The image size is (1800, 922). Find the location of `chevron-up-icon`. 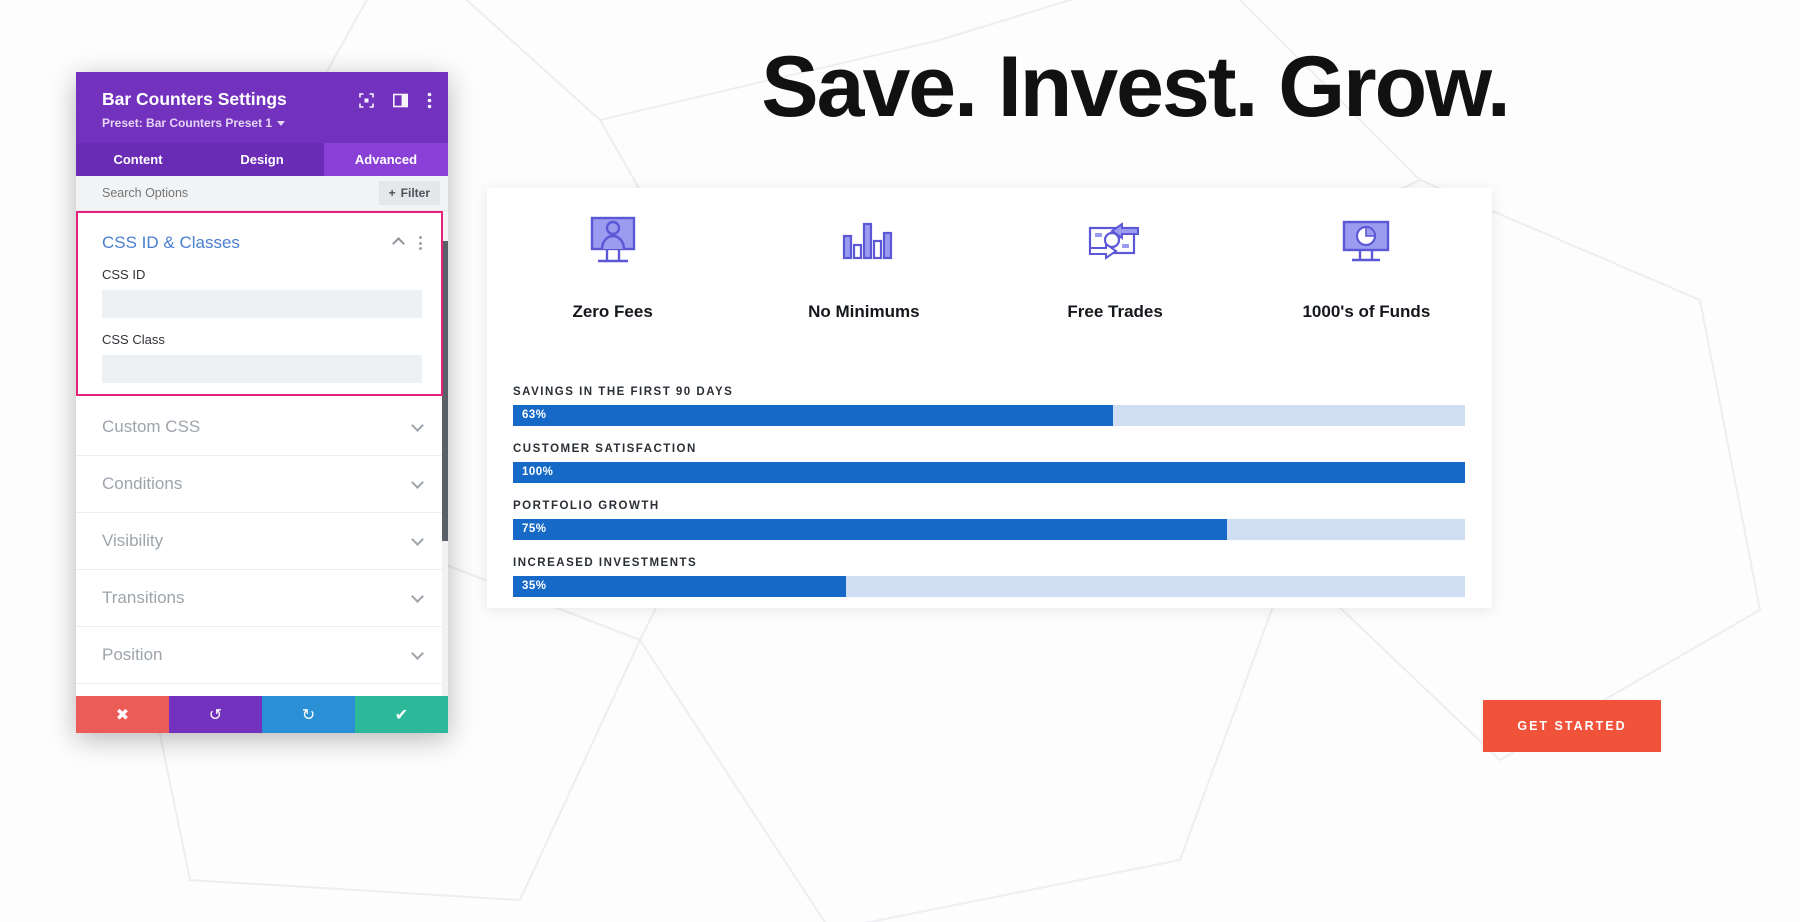

chevron-up-icon is located at coordinates (398, 243).